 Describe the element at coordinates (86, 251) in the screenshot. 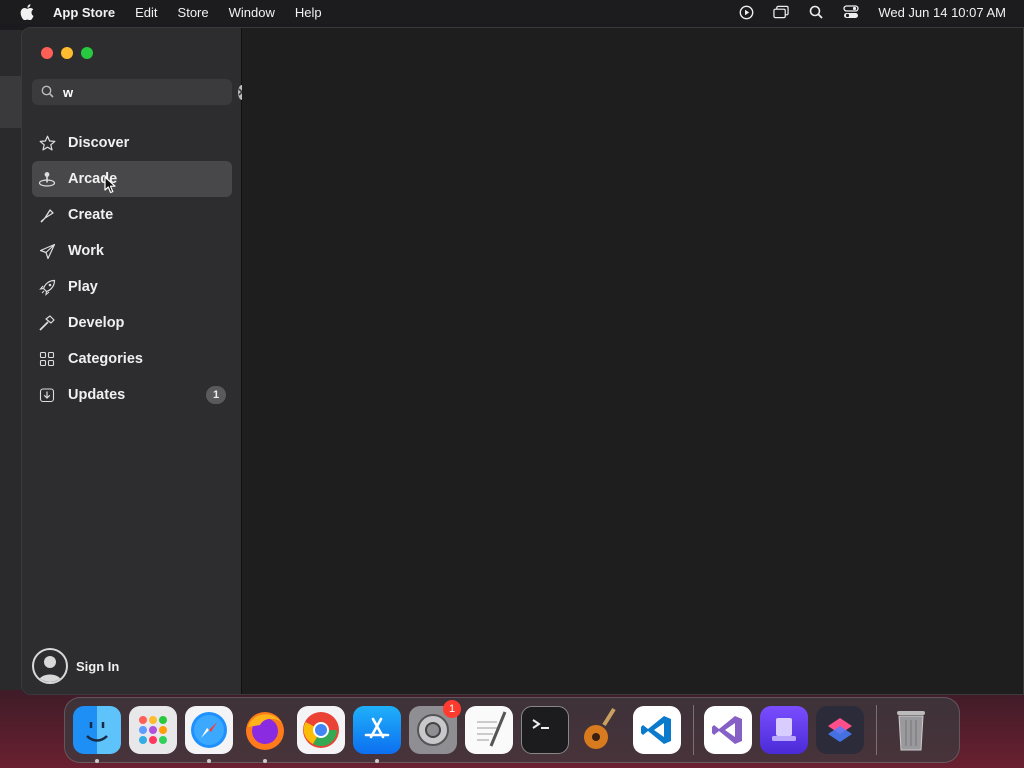

I see `sidebar-item-label: Work` at that location.